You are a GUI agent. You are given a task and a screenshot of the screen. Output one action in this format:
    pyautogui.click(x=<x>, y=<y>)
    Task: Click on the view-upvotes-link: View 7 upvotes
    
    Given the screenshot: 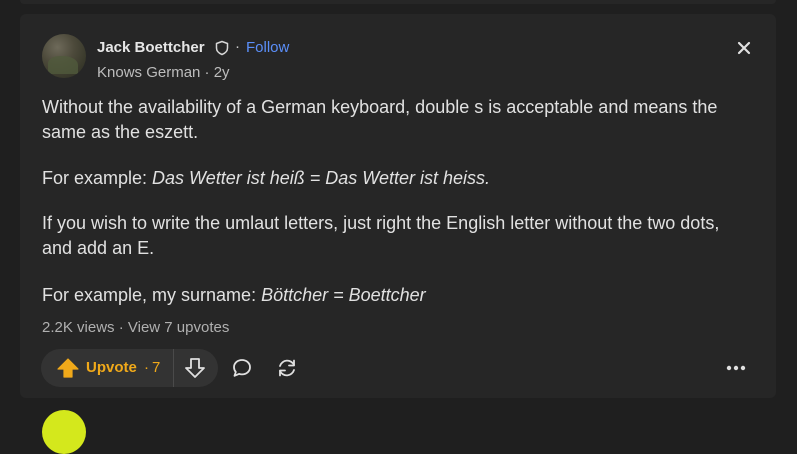 What is the action you would take?
    pyautogui.click(x=178, y=327)
    